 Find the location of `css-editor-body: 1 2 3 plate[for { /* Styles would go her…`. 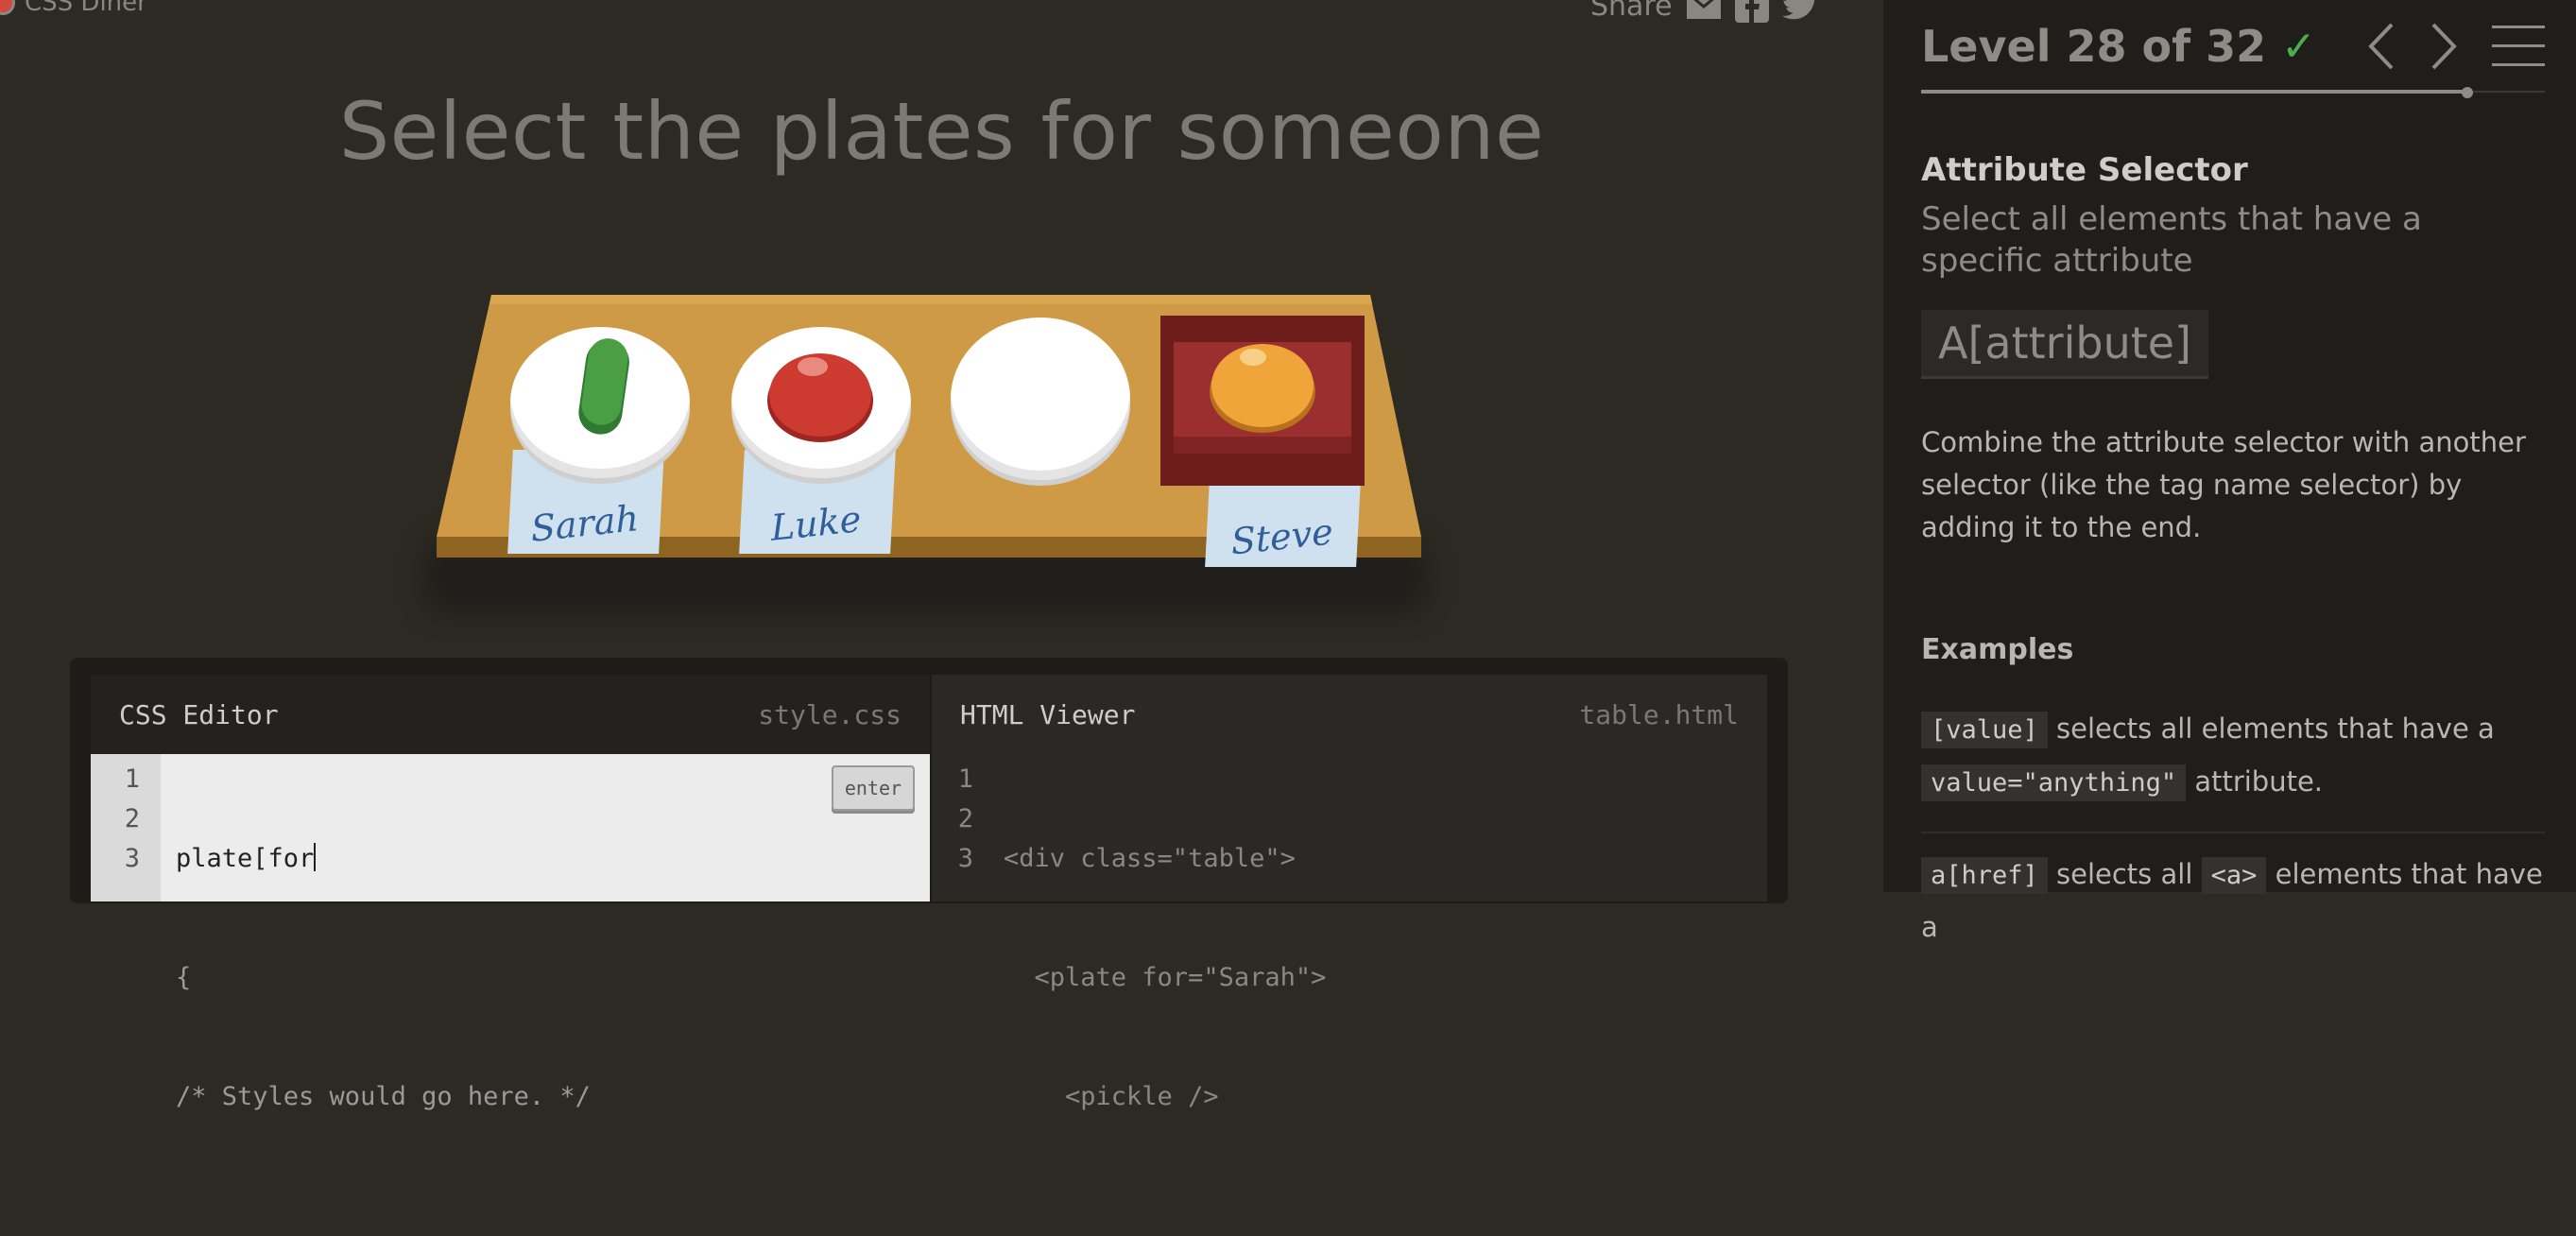

css-editor-body: 1 2 3 plate[for { /* Styles would go her… is located at coordinates (510, 932).